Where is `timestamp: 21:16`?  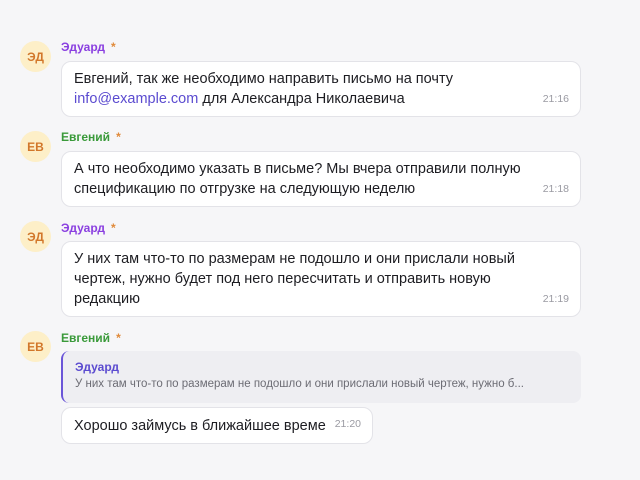 timestamp: 21:16 is located at coordinates (555, 99).